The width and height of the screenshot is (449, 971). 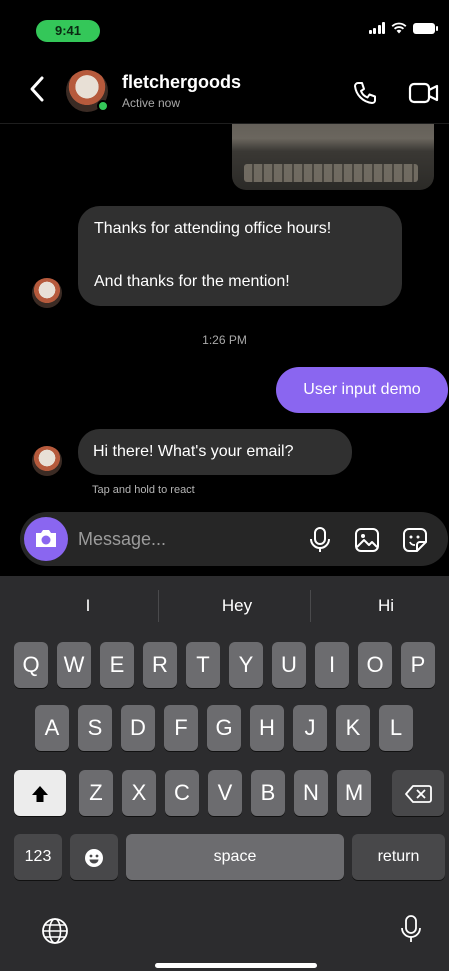 What do you see at coordinates (382, 606) in the screenshot?
I see `suggestion: Hi` at bounding box center [382, 606].